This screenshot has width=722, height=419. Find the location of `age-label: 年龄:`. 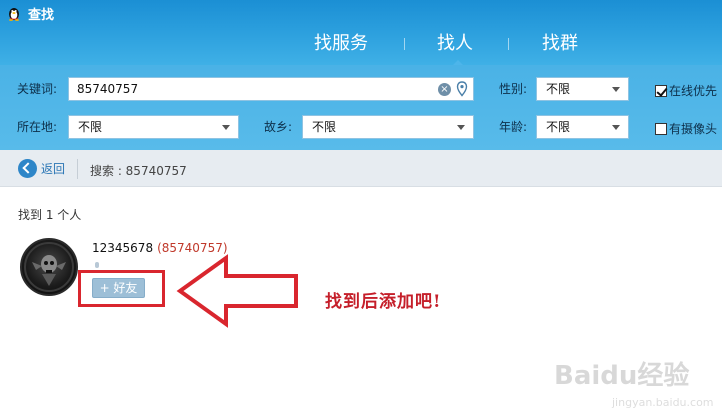

age-label: 年龄: is located at coordinates (513, 127).